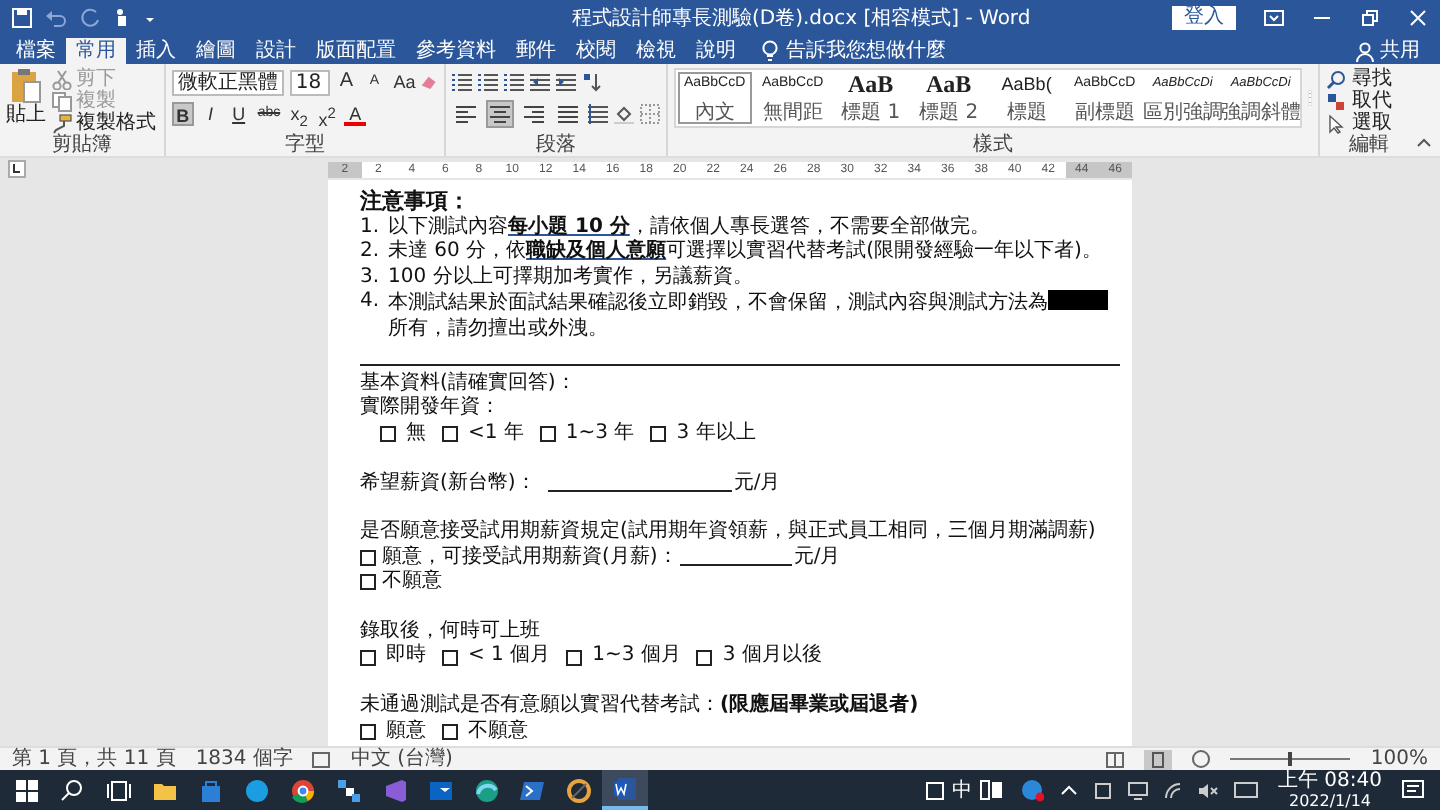 The height and width of the screenshot is (810, 1440). What do you see at coordinates (122, 18) in the screenshot?
I see `hand-icon` at bounding box center [122, 18].